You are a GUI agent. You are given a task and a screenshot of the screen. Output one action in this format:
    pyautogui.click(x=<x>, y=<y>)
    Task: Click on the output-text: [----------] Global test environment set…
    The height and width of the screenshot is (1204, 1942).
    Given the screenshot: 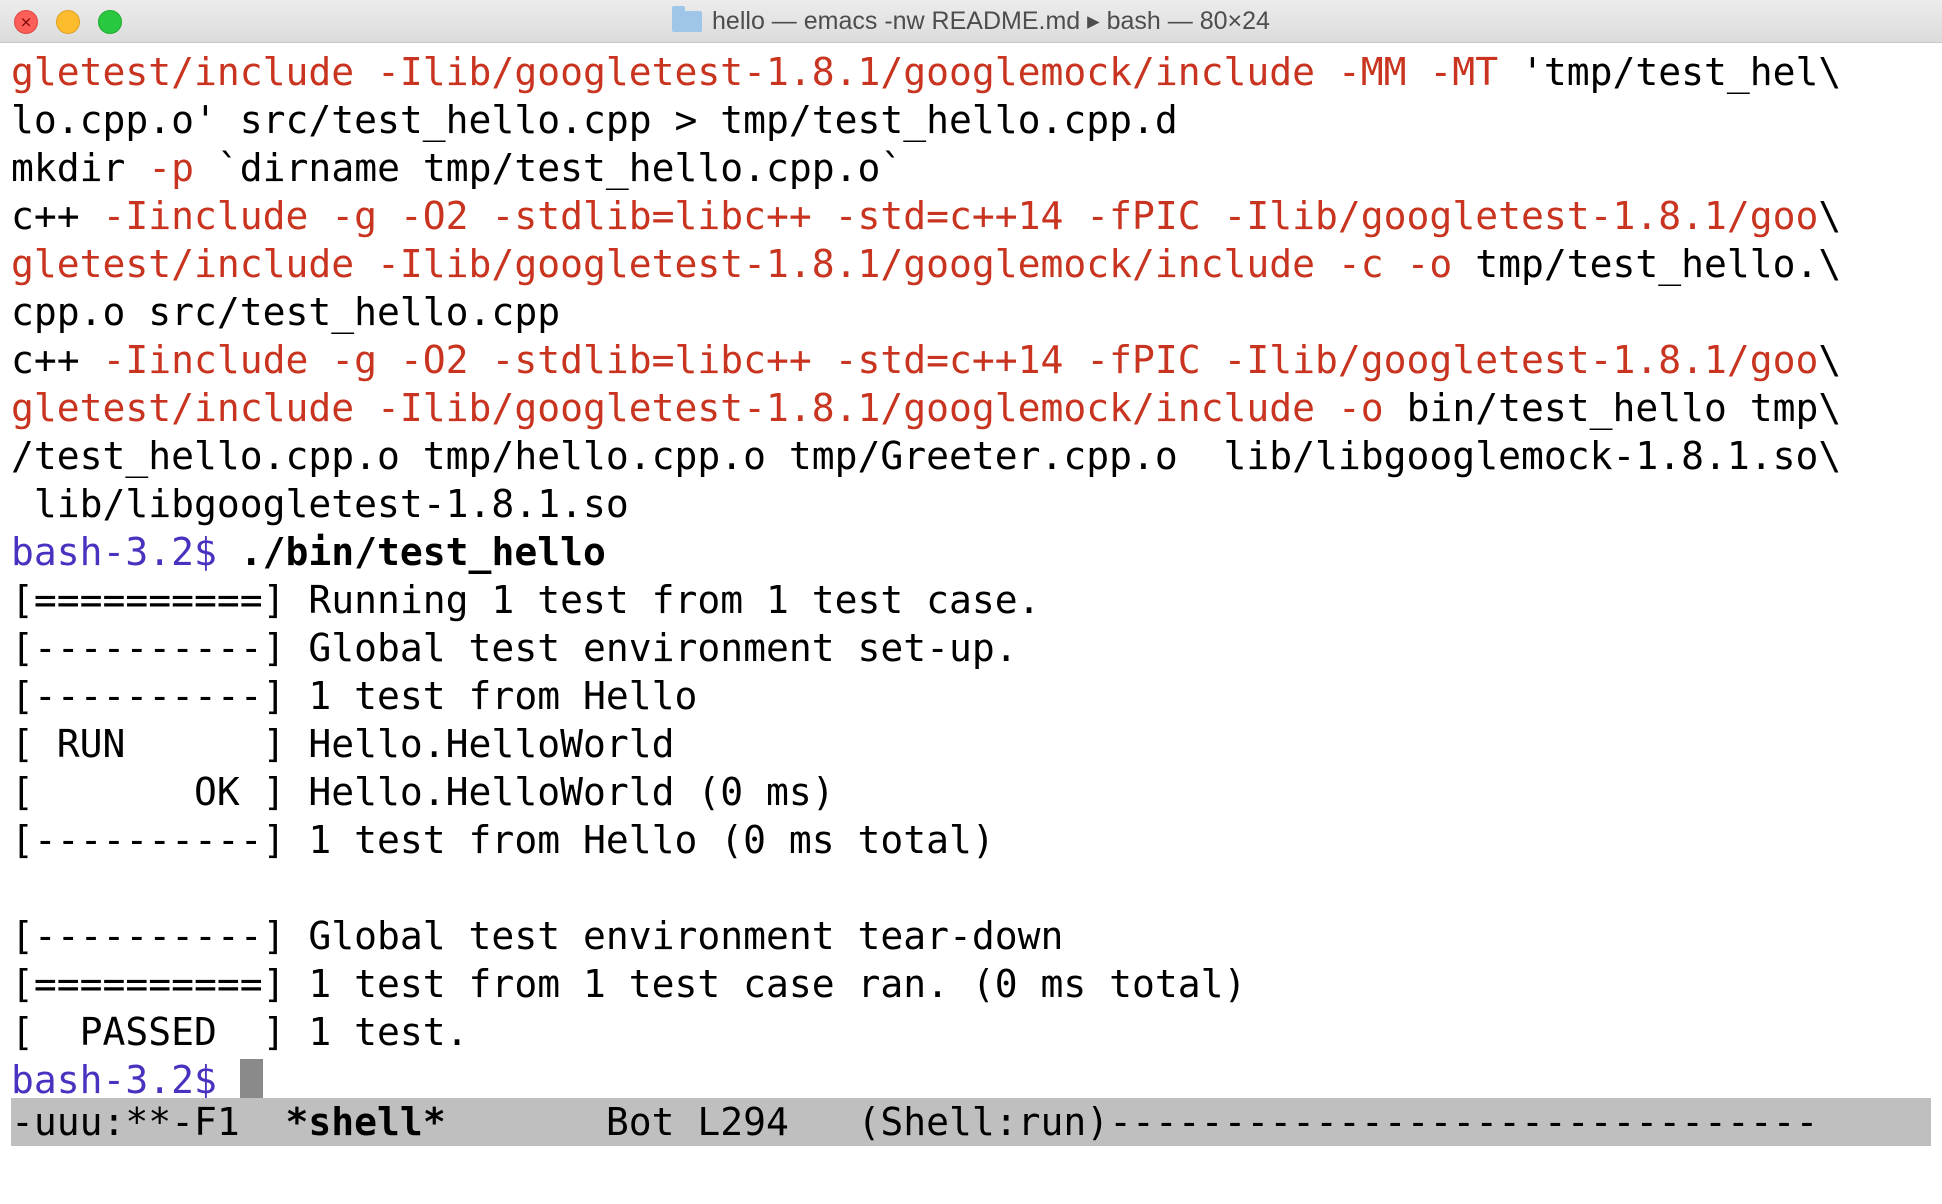 What is the action you would take?
    pyautogui.click(x=514, y=648)
    